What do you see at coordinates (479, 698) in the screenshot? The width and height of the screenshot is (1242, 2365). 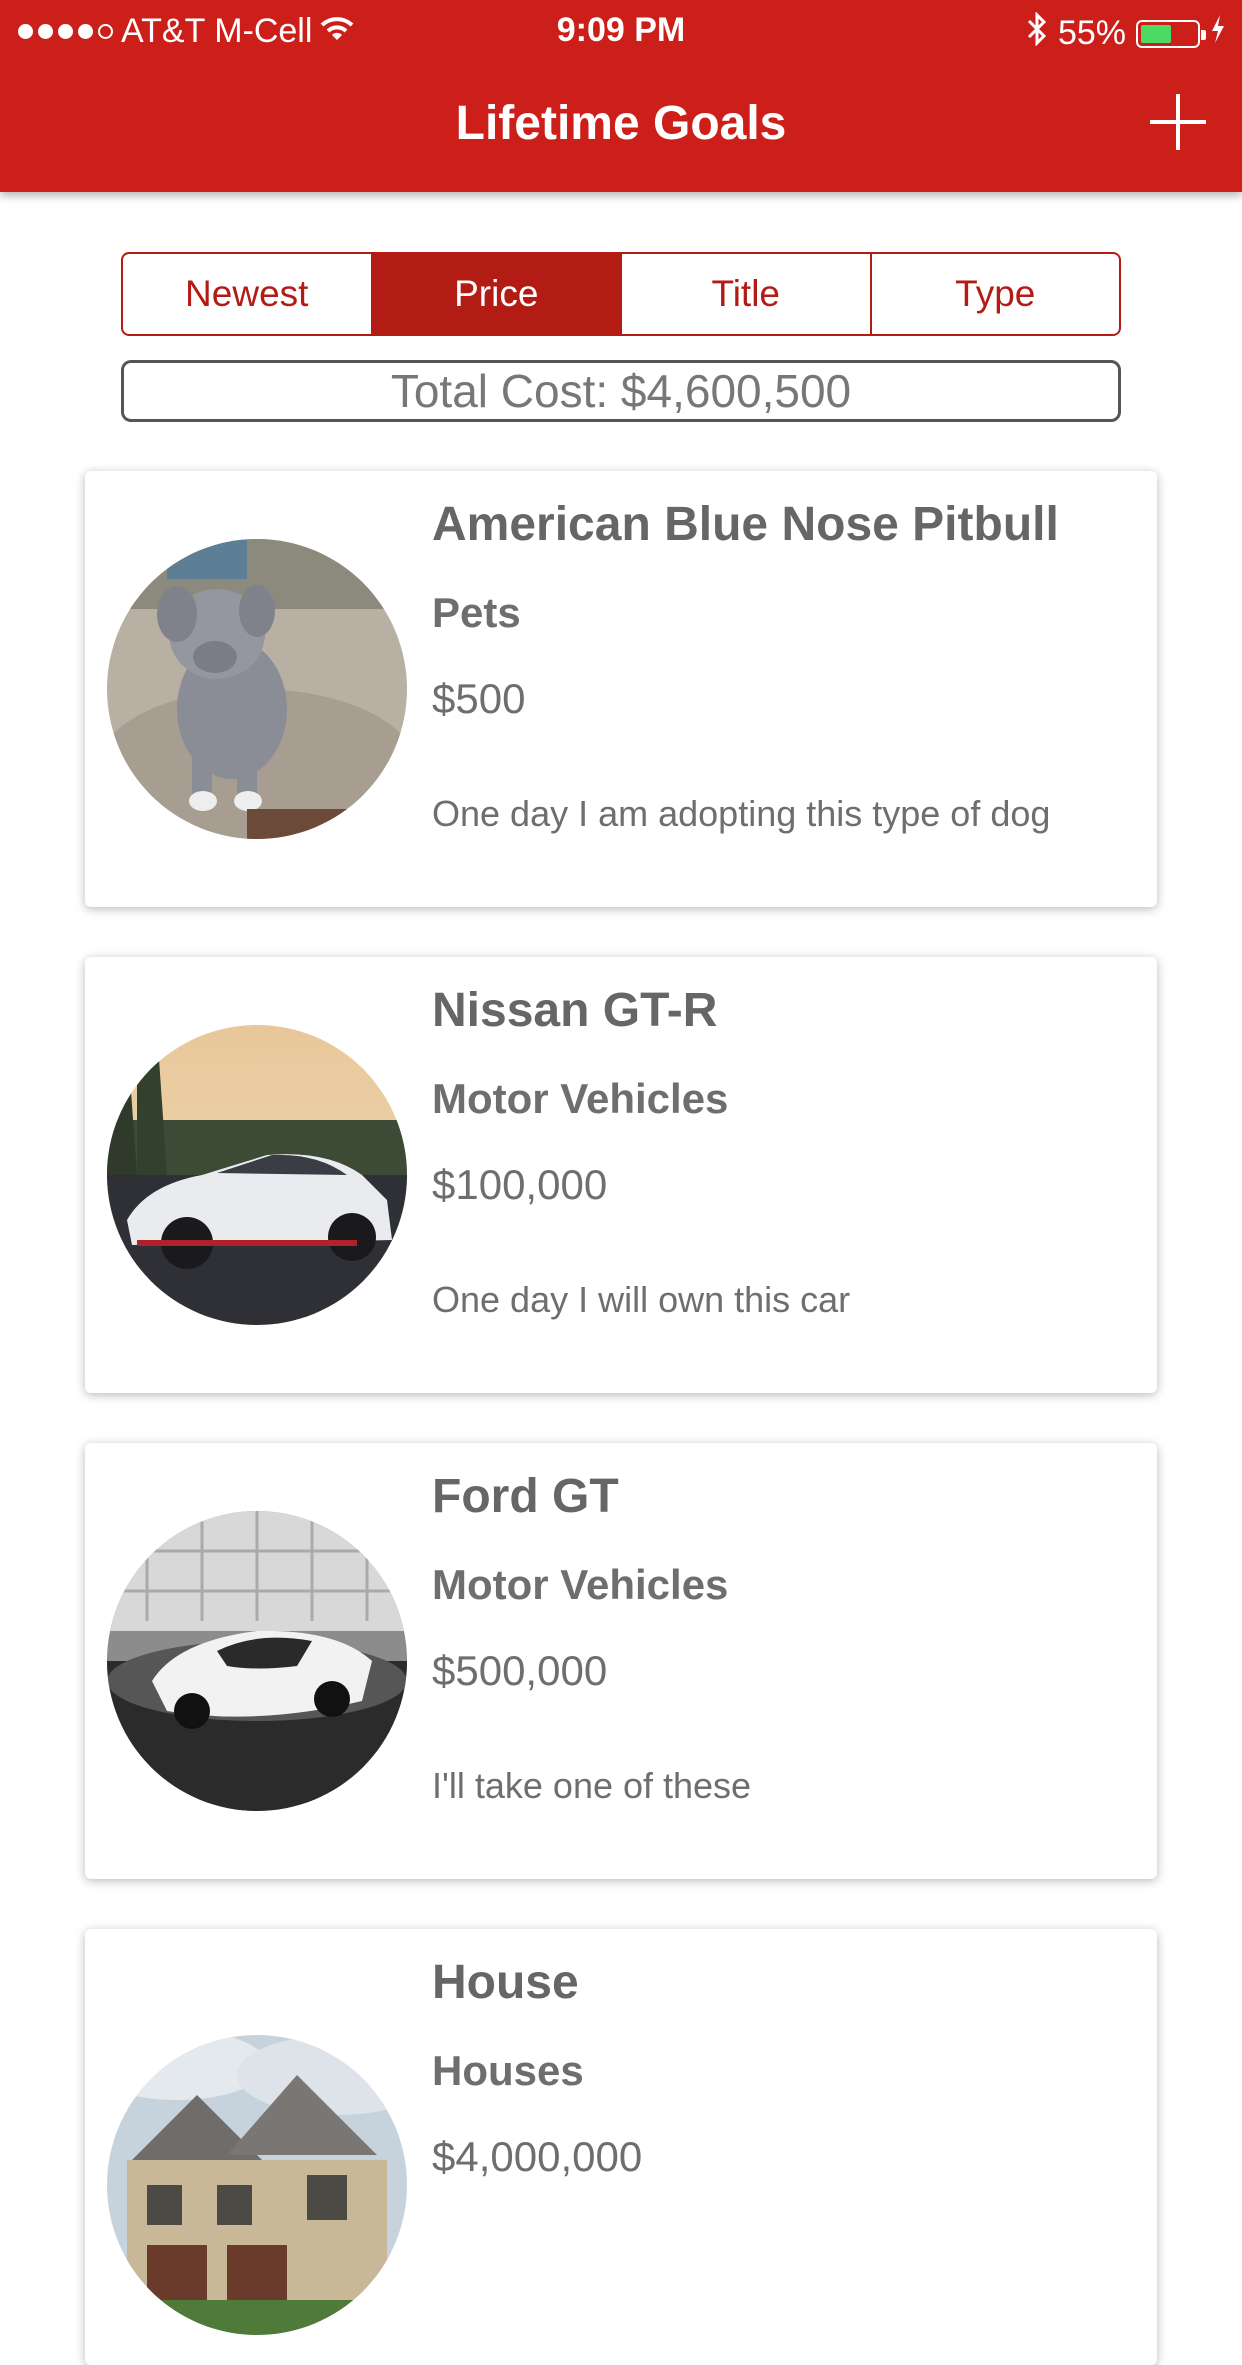 I see `goal-price: $500` at bounding box center [479, 698].